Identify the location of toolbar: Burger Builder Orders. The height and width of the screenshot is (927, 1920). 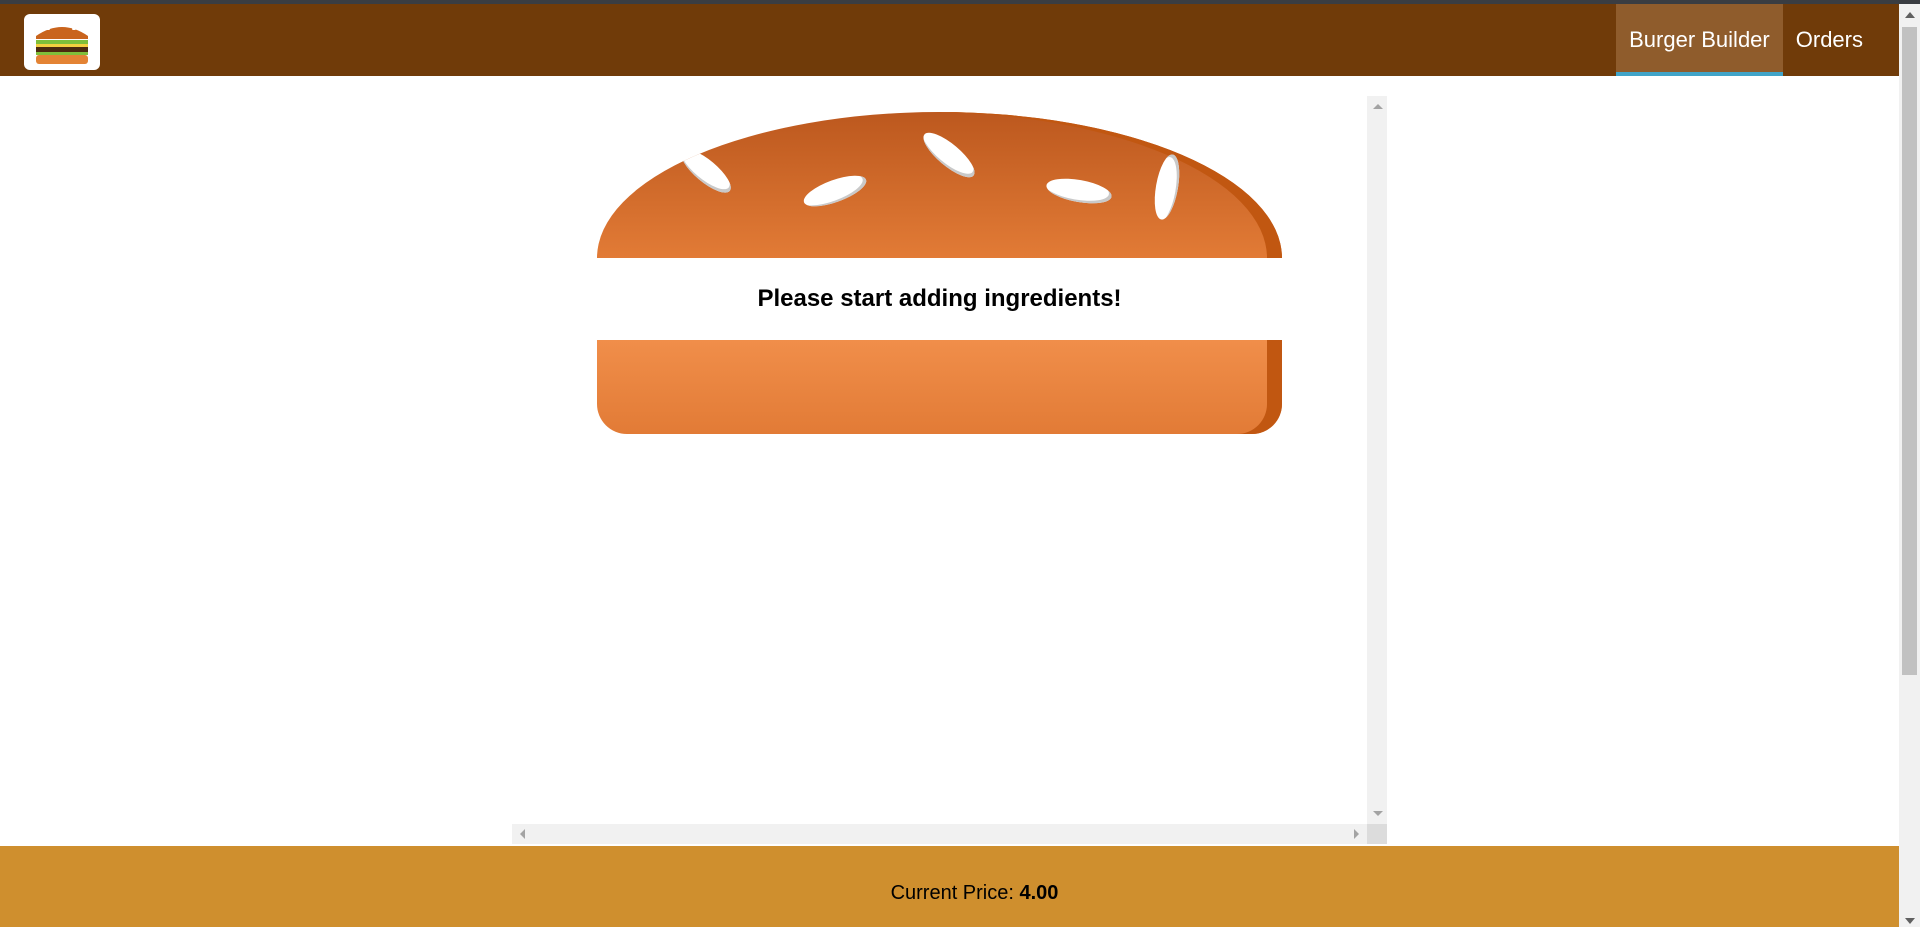
(949, 40).